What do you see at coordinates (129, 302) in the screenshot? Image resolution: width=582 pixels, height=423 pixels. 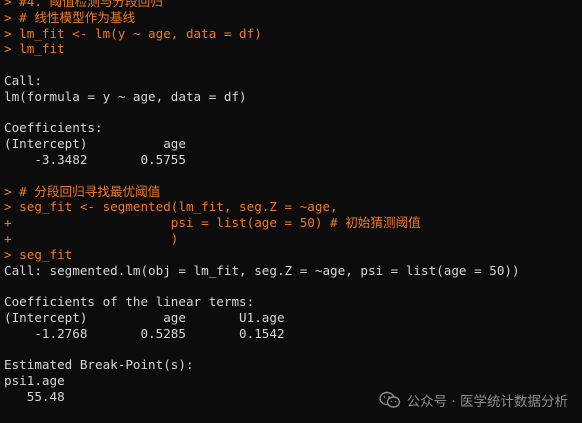 I see `console-output-line: Coefficients of the linear terms:` at bounding box center [129, 302].